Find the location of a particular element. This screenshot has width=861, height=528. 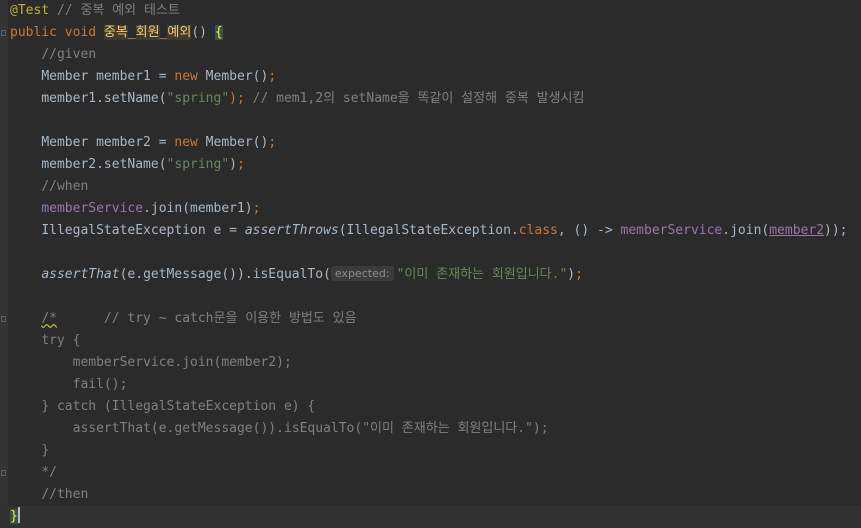

code-line-15: /* // try ~ catch문을 이용한 방법도 있음 is located at coordinates (183, 319).